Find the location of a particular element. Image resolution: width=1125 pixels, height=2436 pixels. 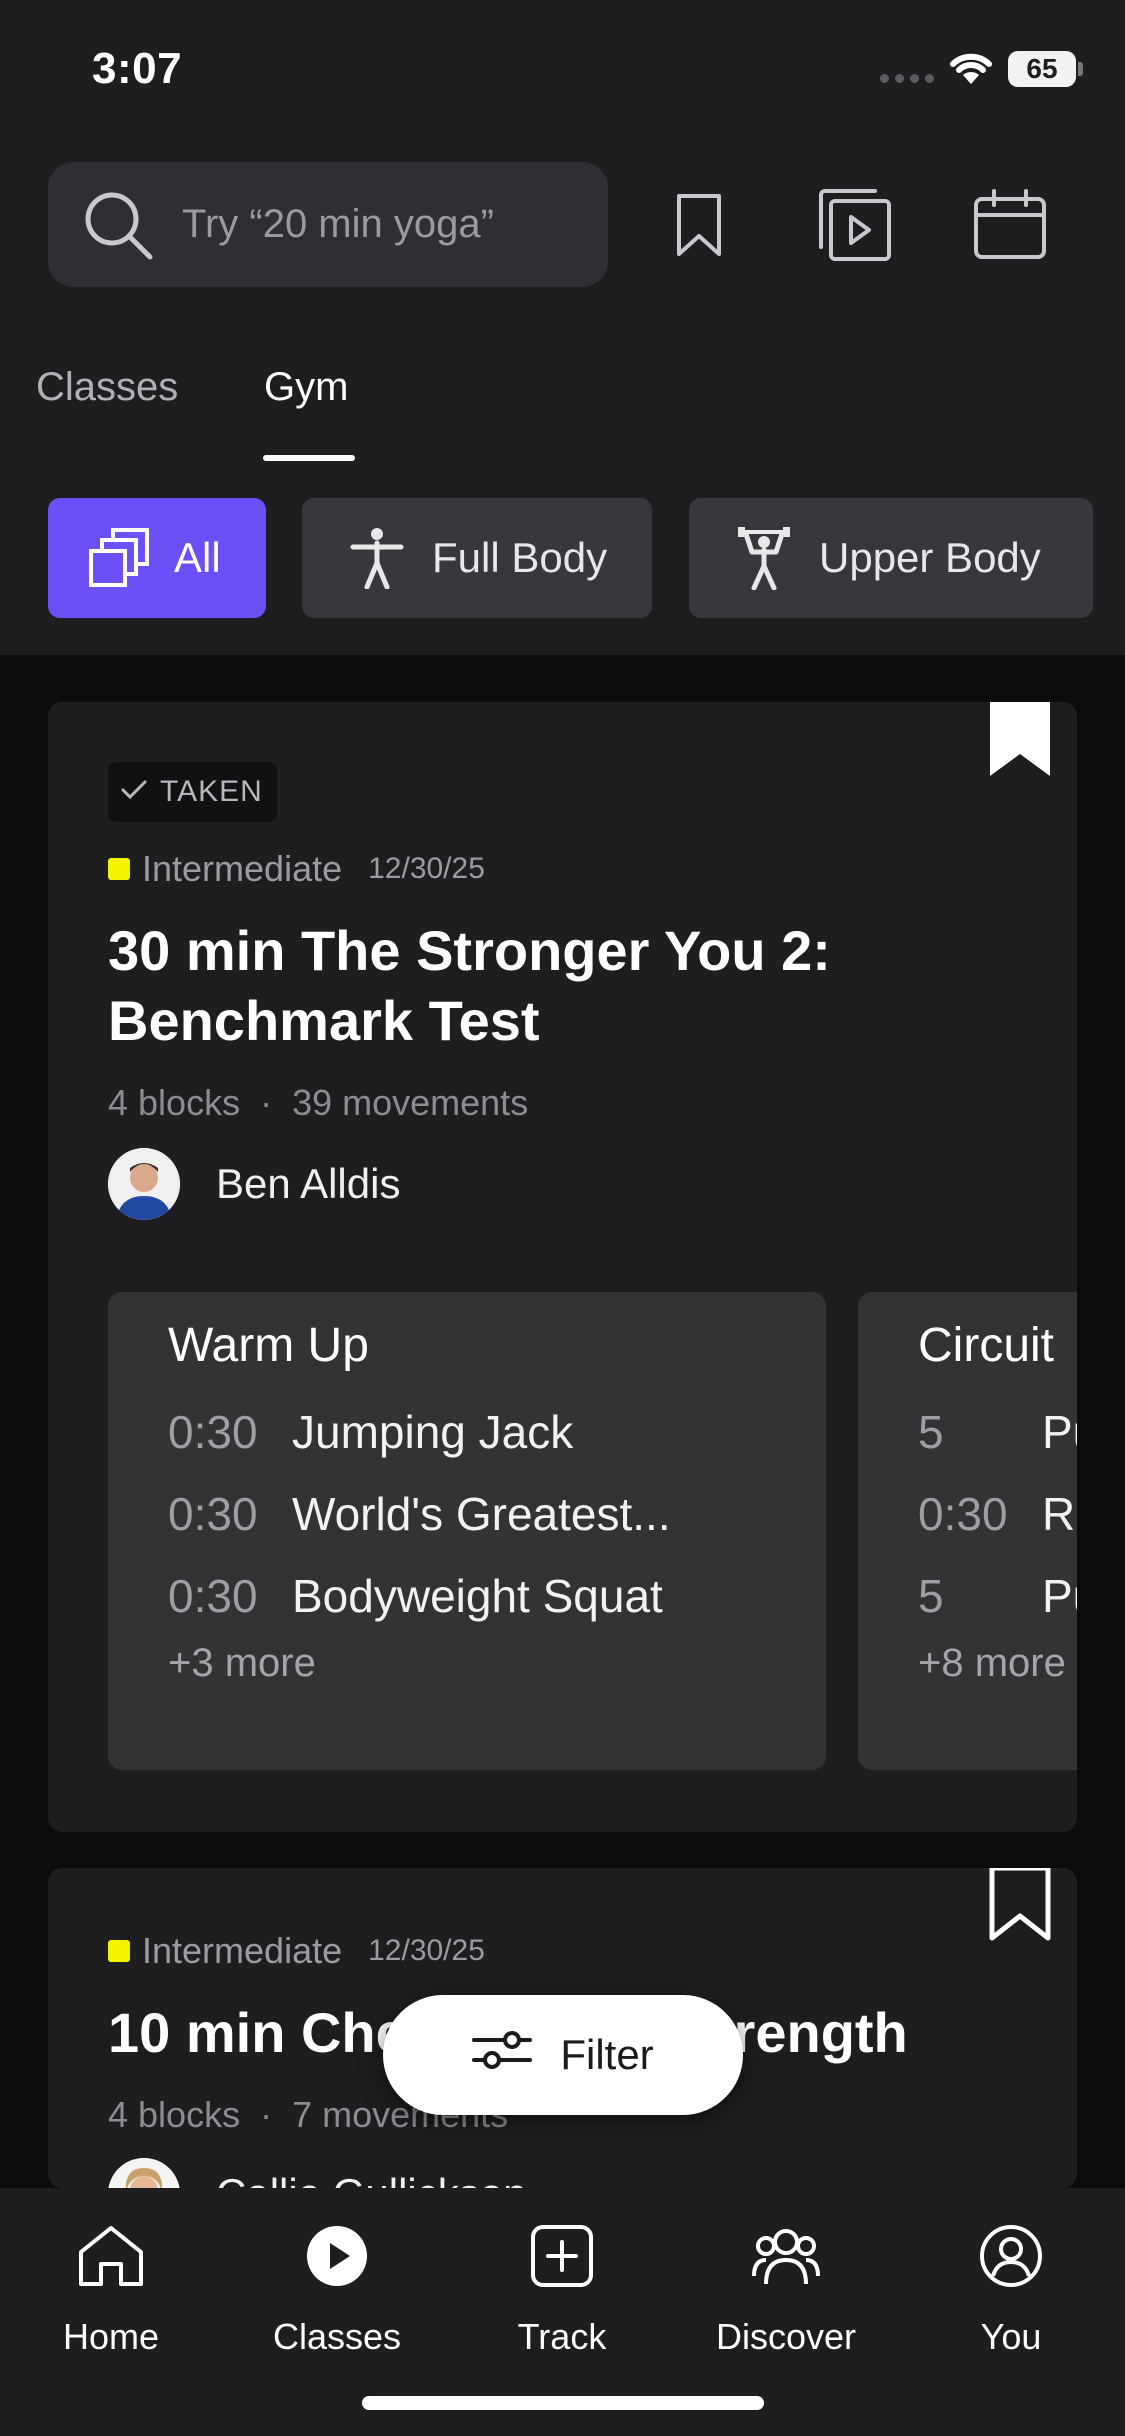

nav-label: Track is located at coordinates (562, 2336).